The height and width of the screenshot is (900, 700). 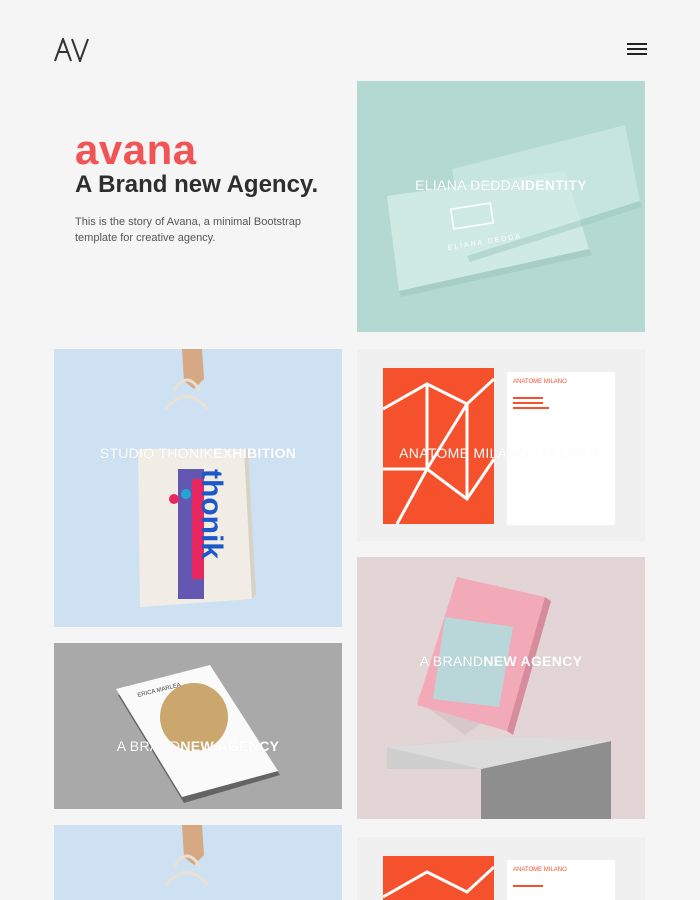 I want to click on portfolio-tile-studio-thonik: thonik STUDIO THONIKEXHIBITION, so click(x=198, y=488).